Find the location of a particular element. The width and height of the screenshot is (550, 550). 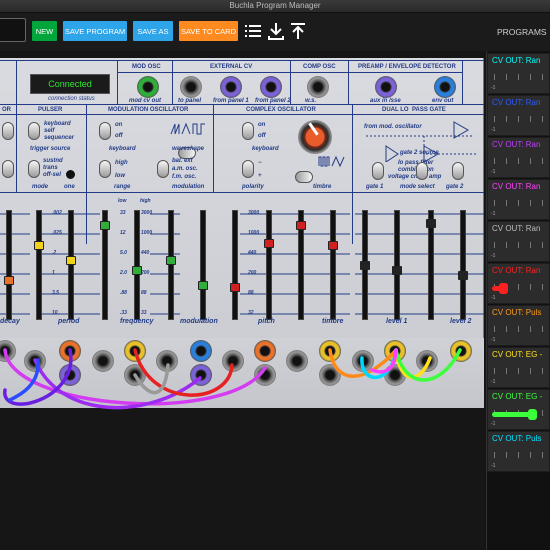

cv-slot-label: CV OUT: Puls is located at coordinates (517, 438).